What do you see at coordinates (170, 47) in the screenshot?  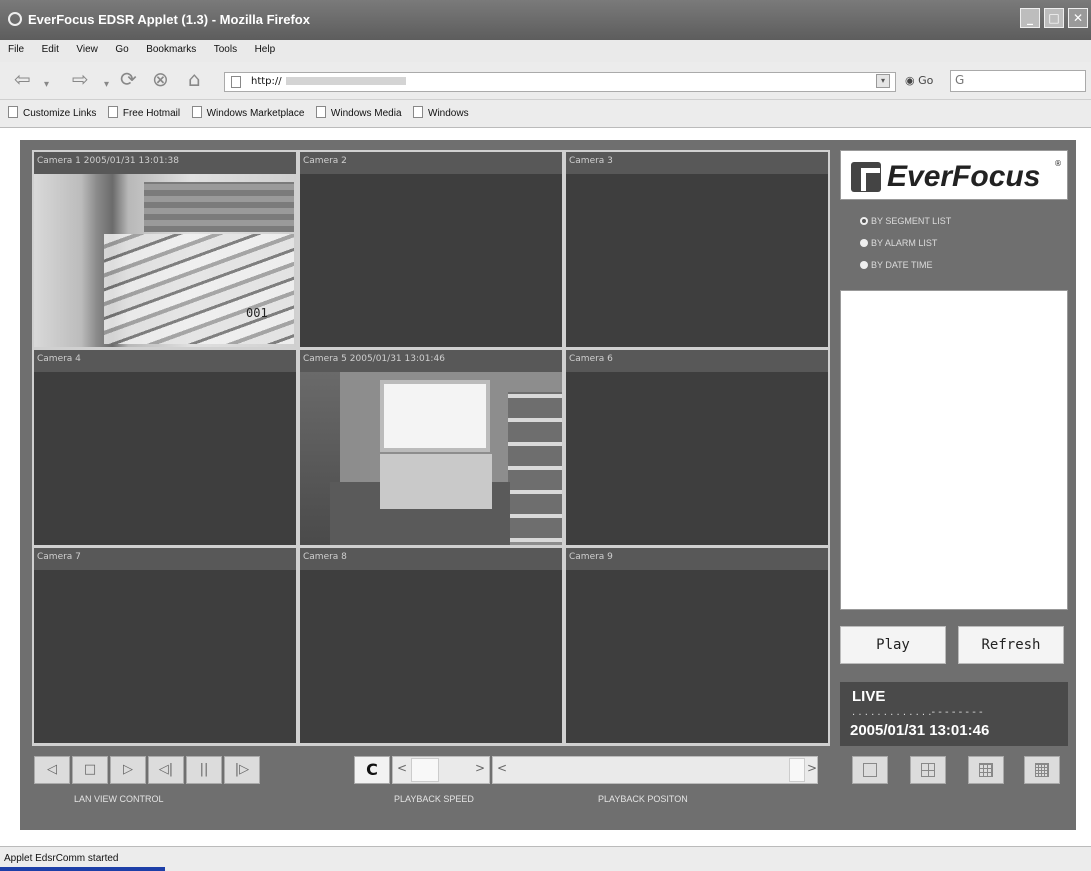 I see `menu-bookmarks: Bookmarks` at bounding box center [170, 47].